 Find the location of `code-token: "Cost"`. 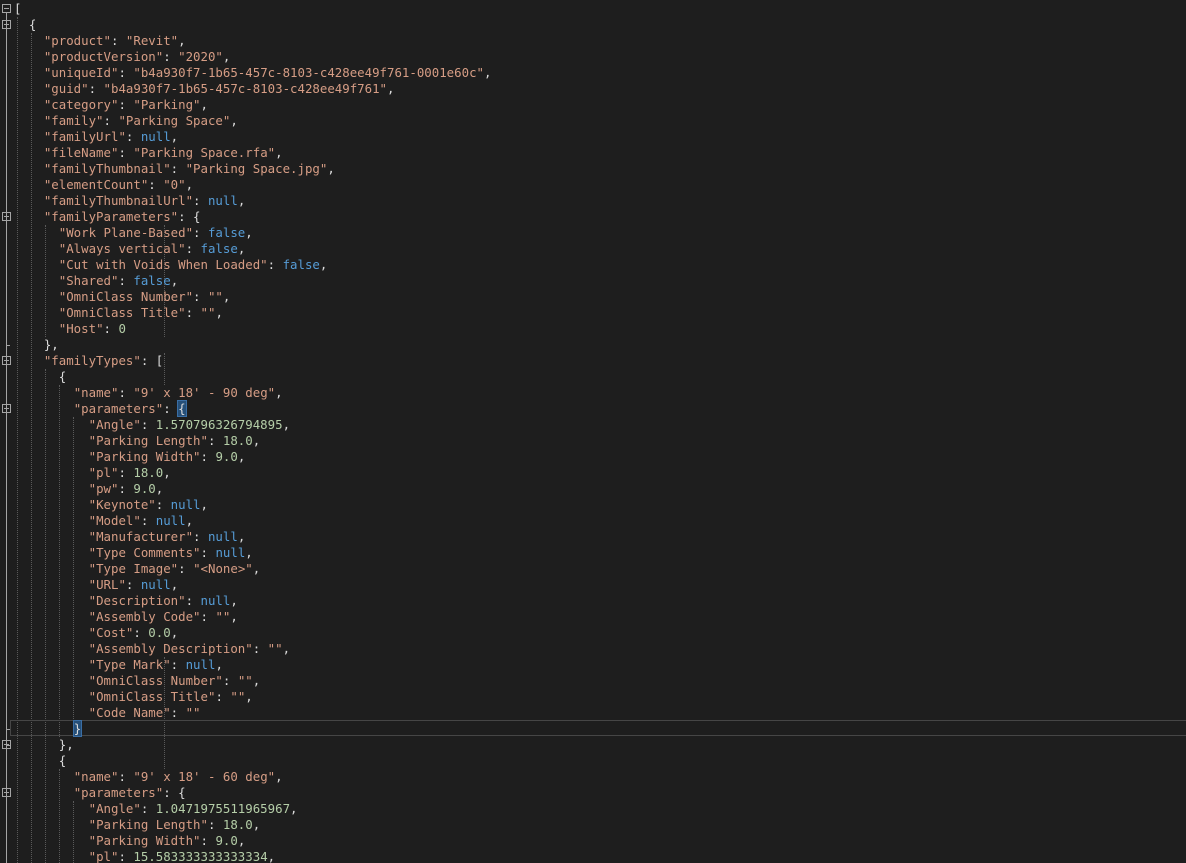

code-token: "Cost" is located at coordinates (111, 632).